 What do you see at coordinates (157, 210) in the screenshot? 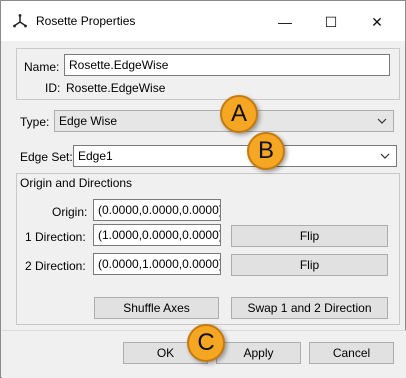
I see `origin-input: (0.0000,0.0000,0.0000)` at bounding box center [157, 210].